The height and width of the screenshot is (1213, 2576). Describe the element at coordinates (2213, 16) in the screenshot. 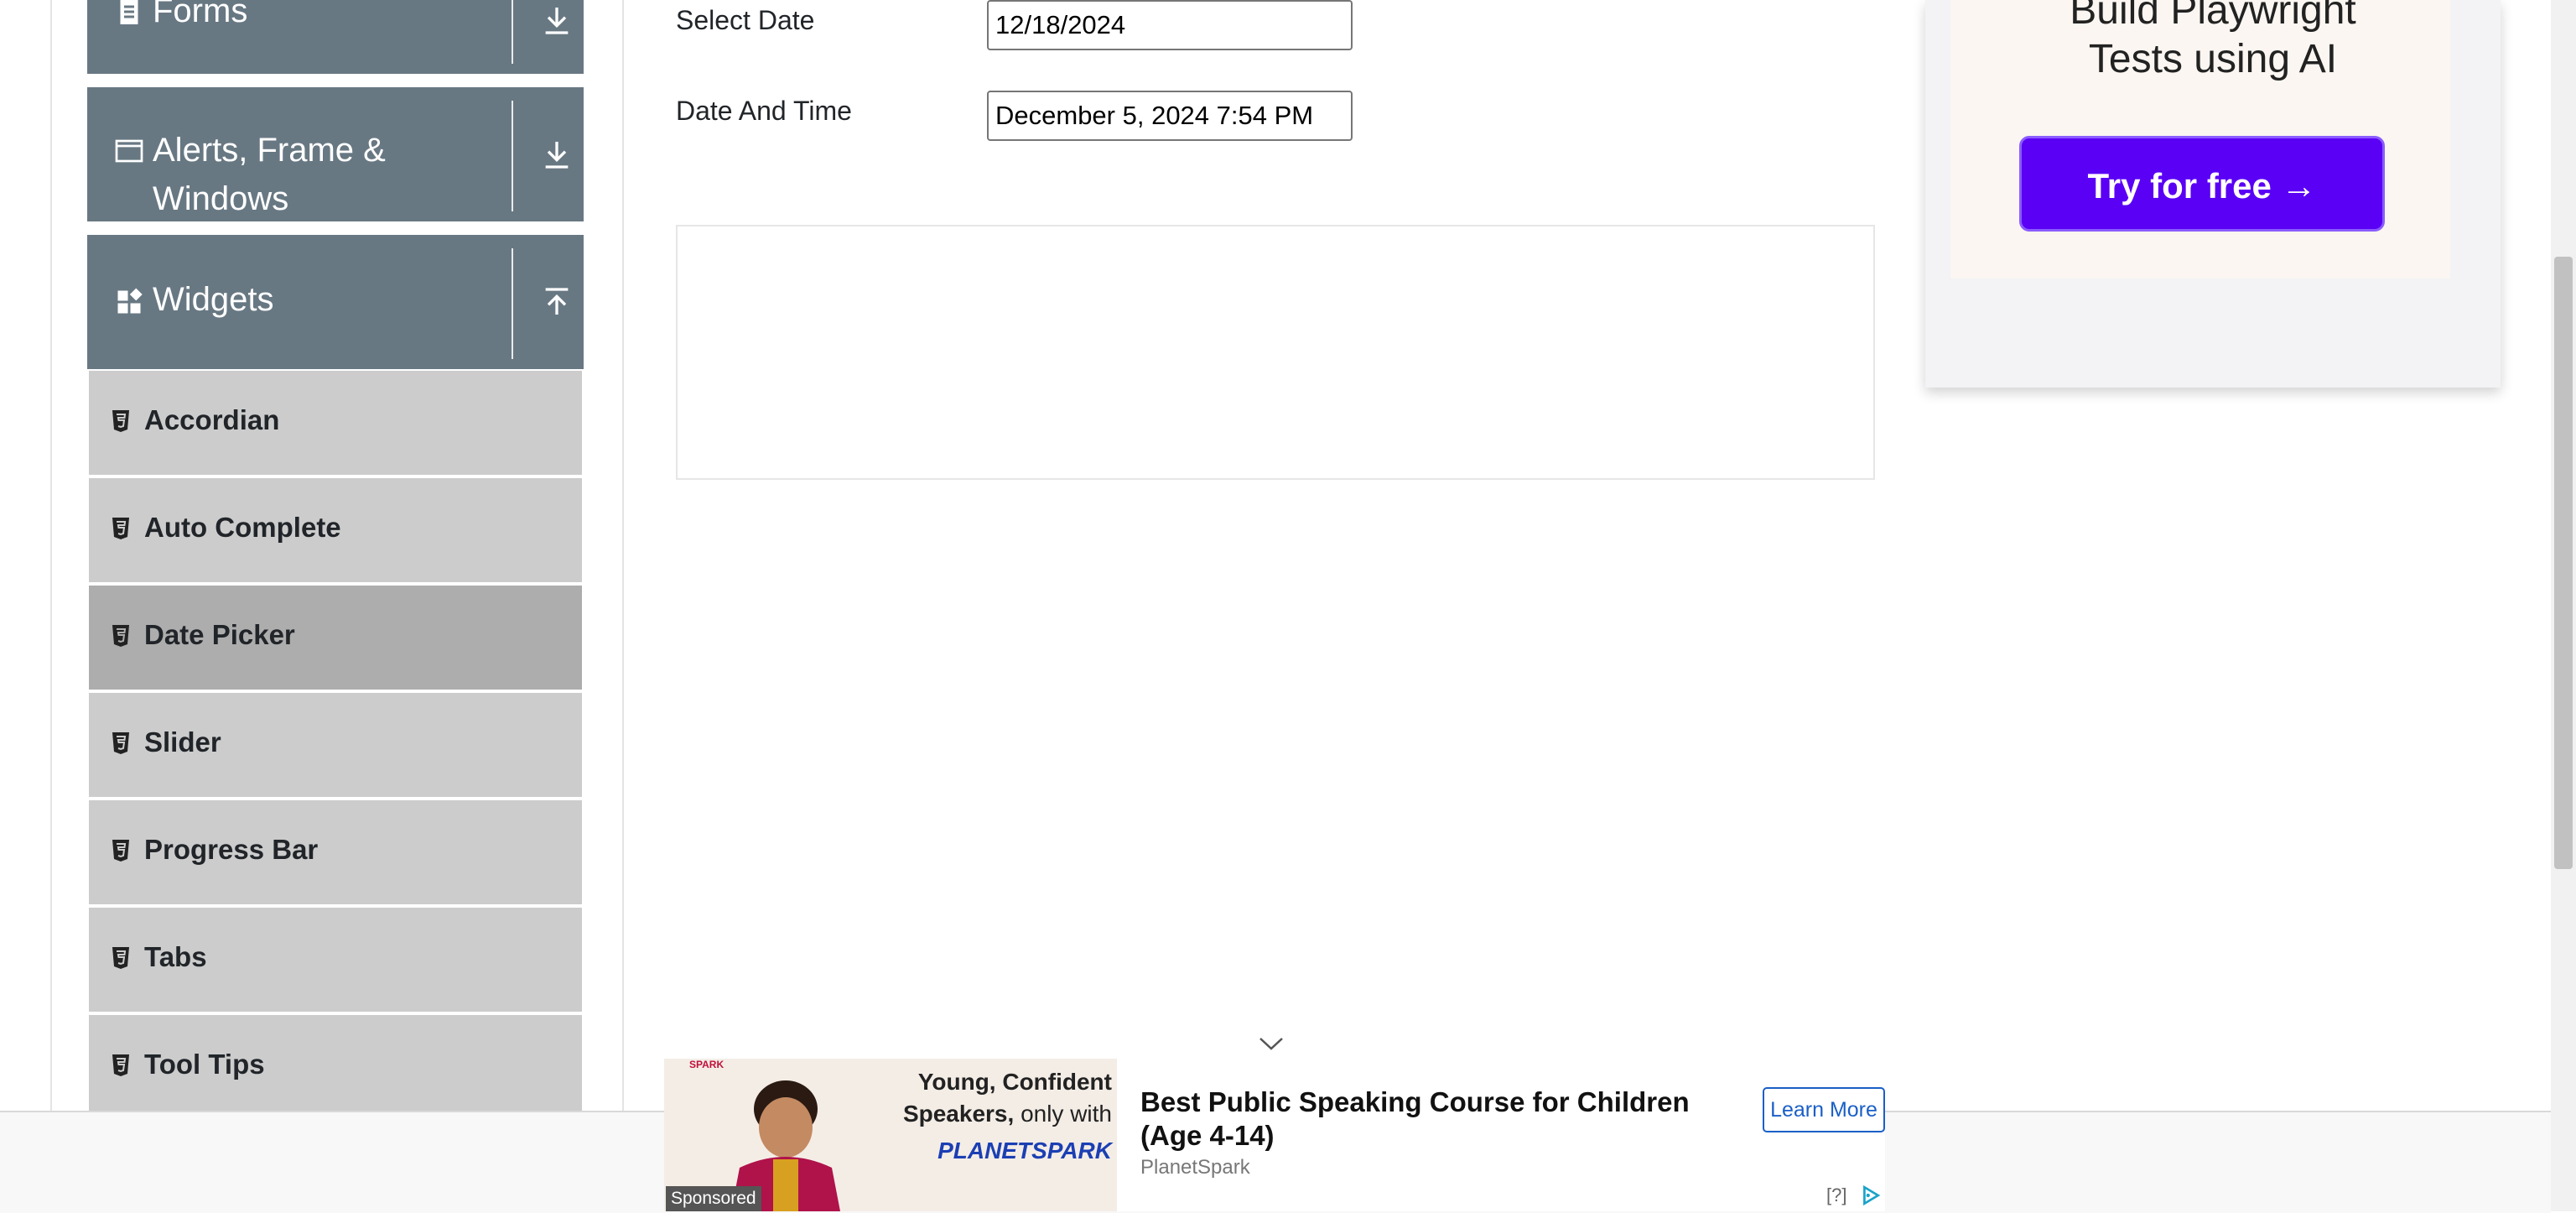

I see `ad-title-line1: Build Playwright` at that location.